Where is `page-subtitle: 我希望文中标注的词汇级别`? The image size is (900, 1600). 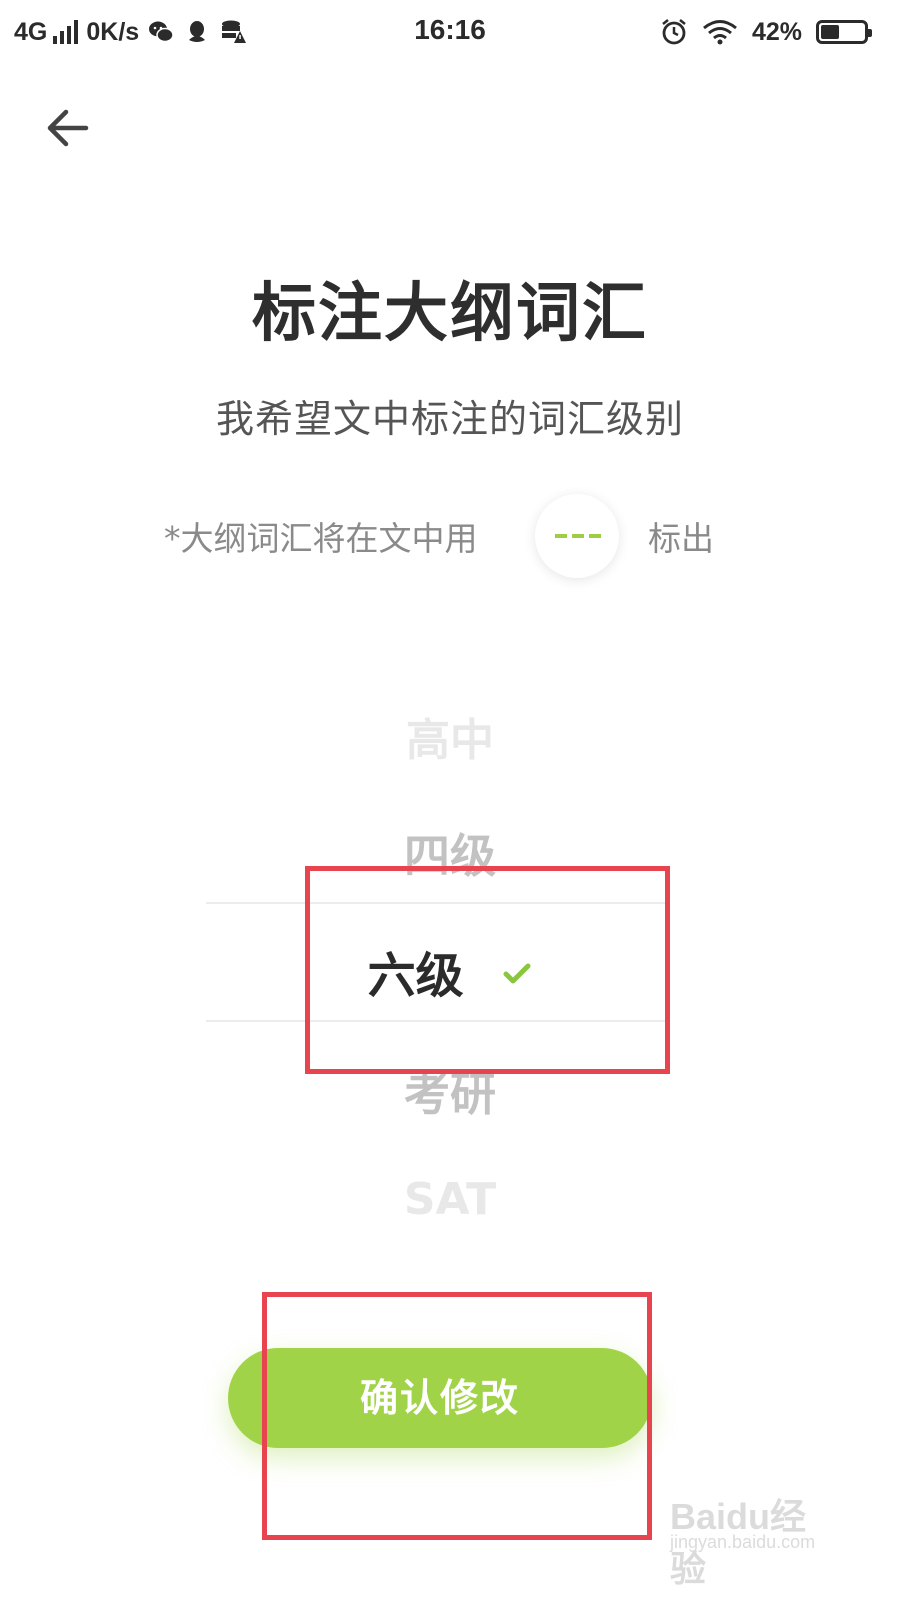
page-subtitle: 我希望文中标注的词汇级别 is located at coordinates (449, 419).